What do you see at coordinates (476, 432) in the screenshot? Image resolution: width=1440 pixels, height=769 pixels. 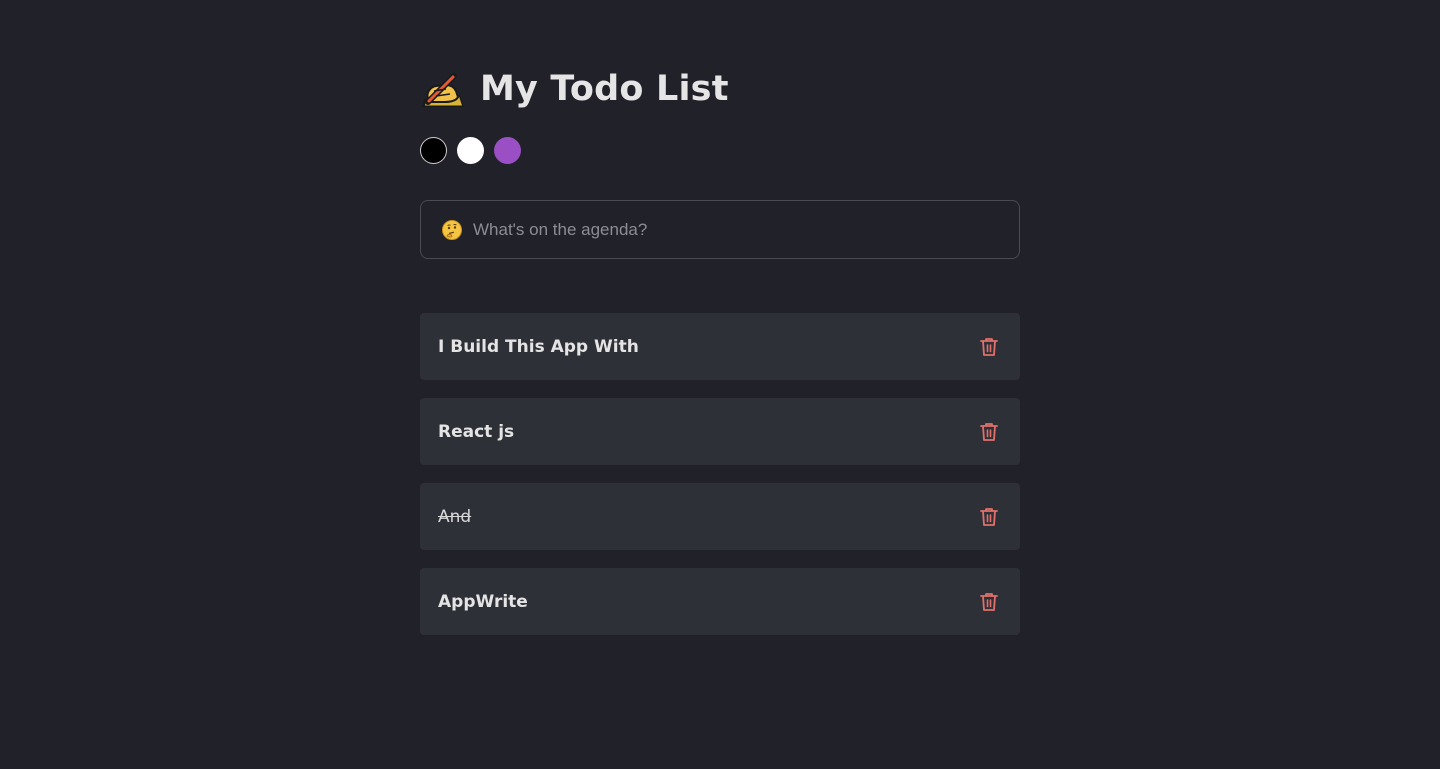 I see `todo-item-text: React js` at bounding box center [476, 432].